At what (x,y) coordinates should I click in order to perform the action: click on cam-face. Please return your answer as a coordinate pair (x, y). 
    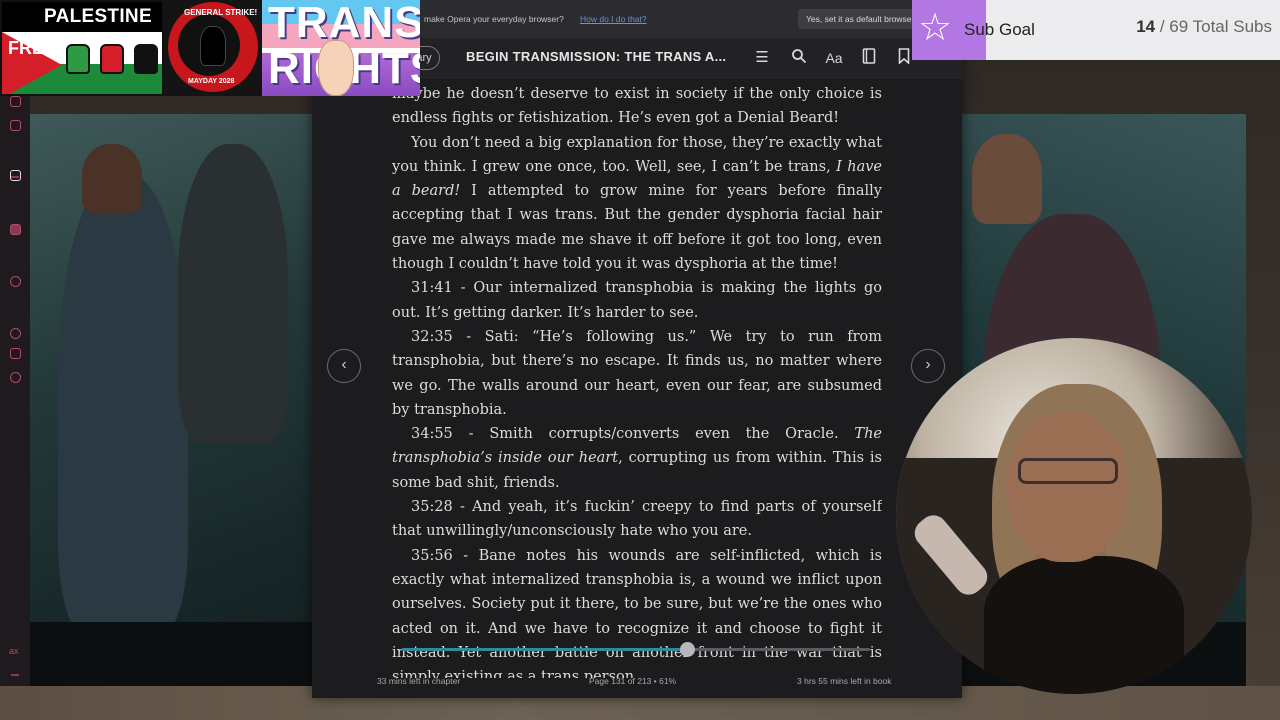
    Looking at the image, I should click on (1067, 487).